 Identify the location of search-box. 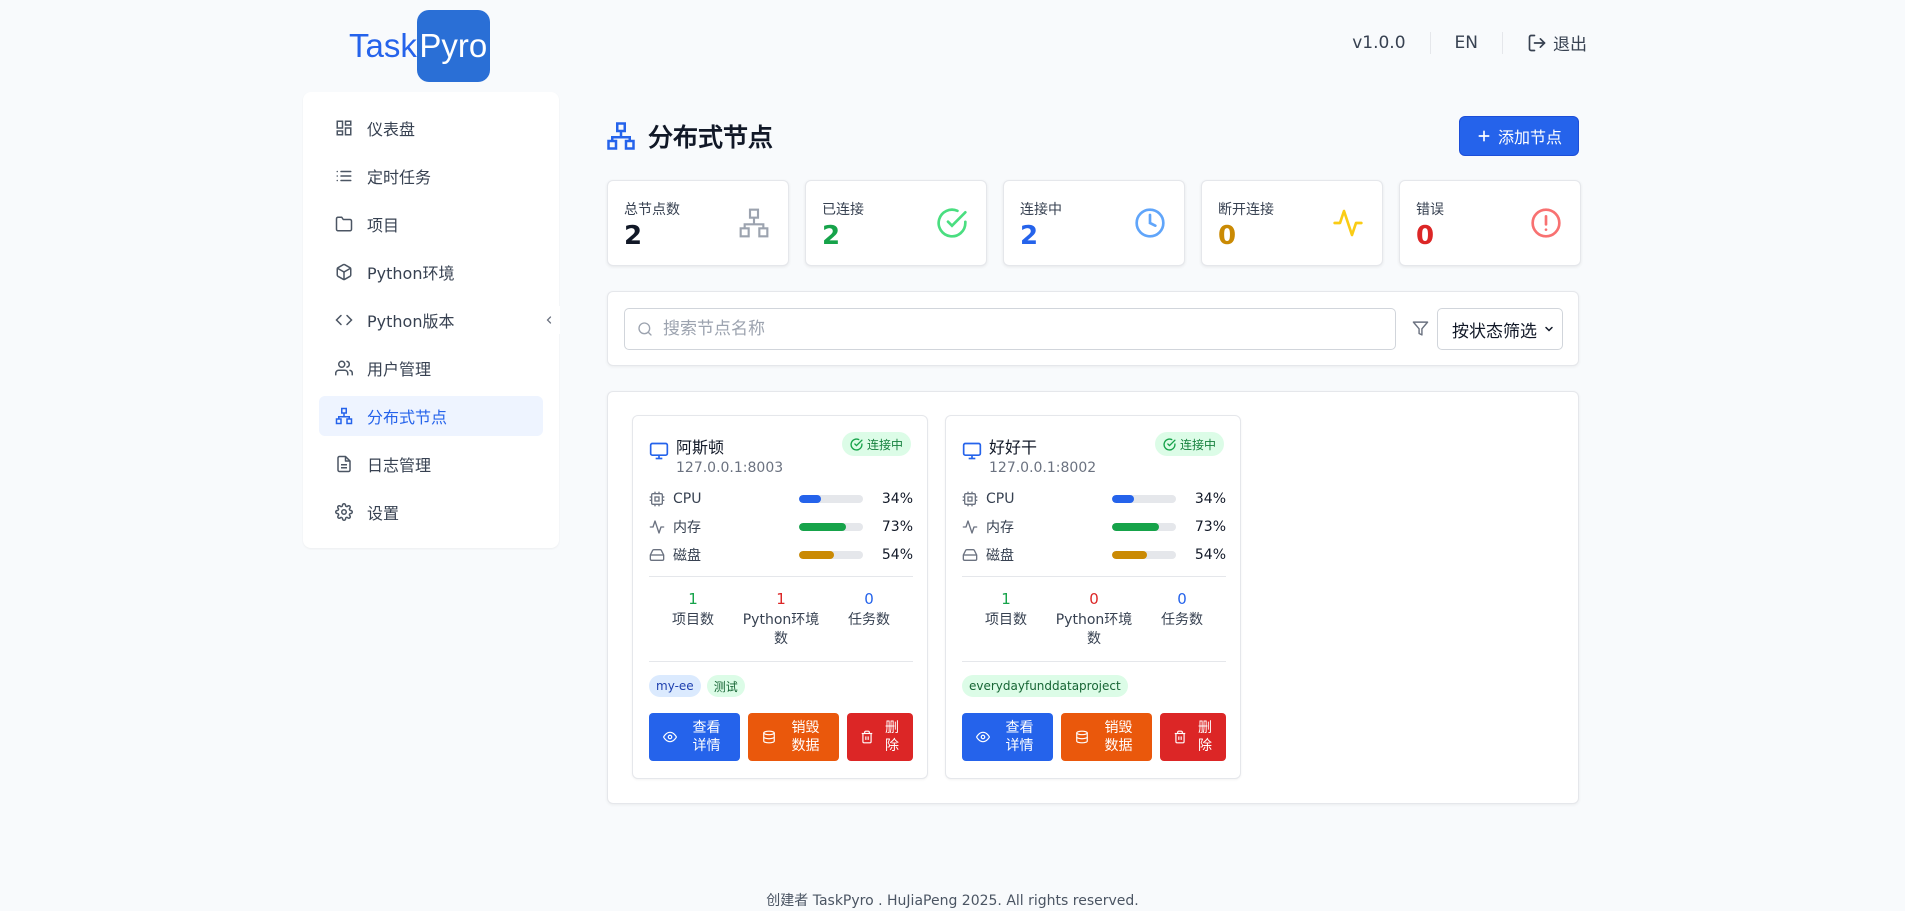
(1010, 329).